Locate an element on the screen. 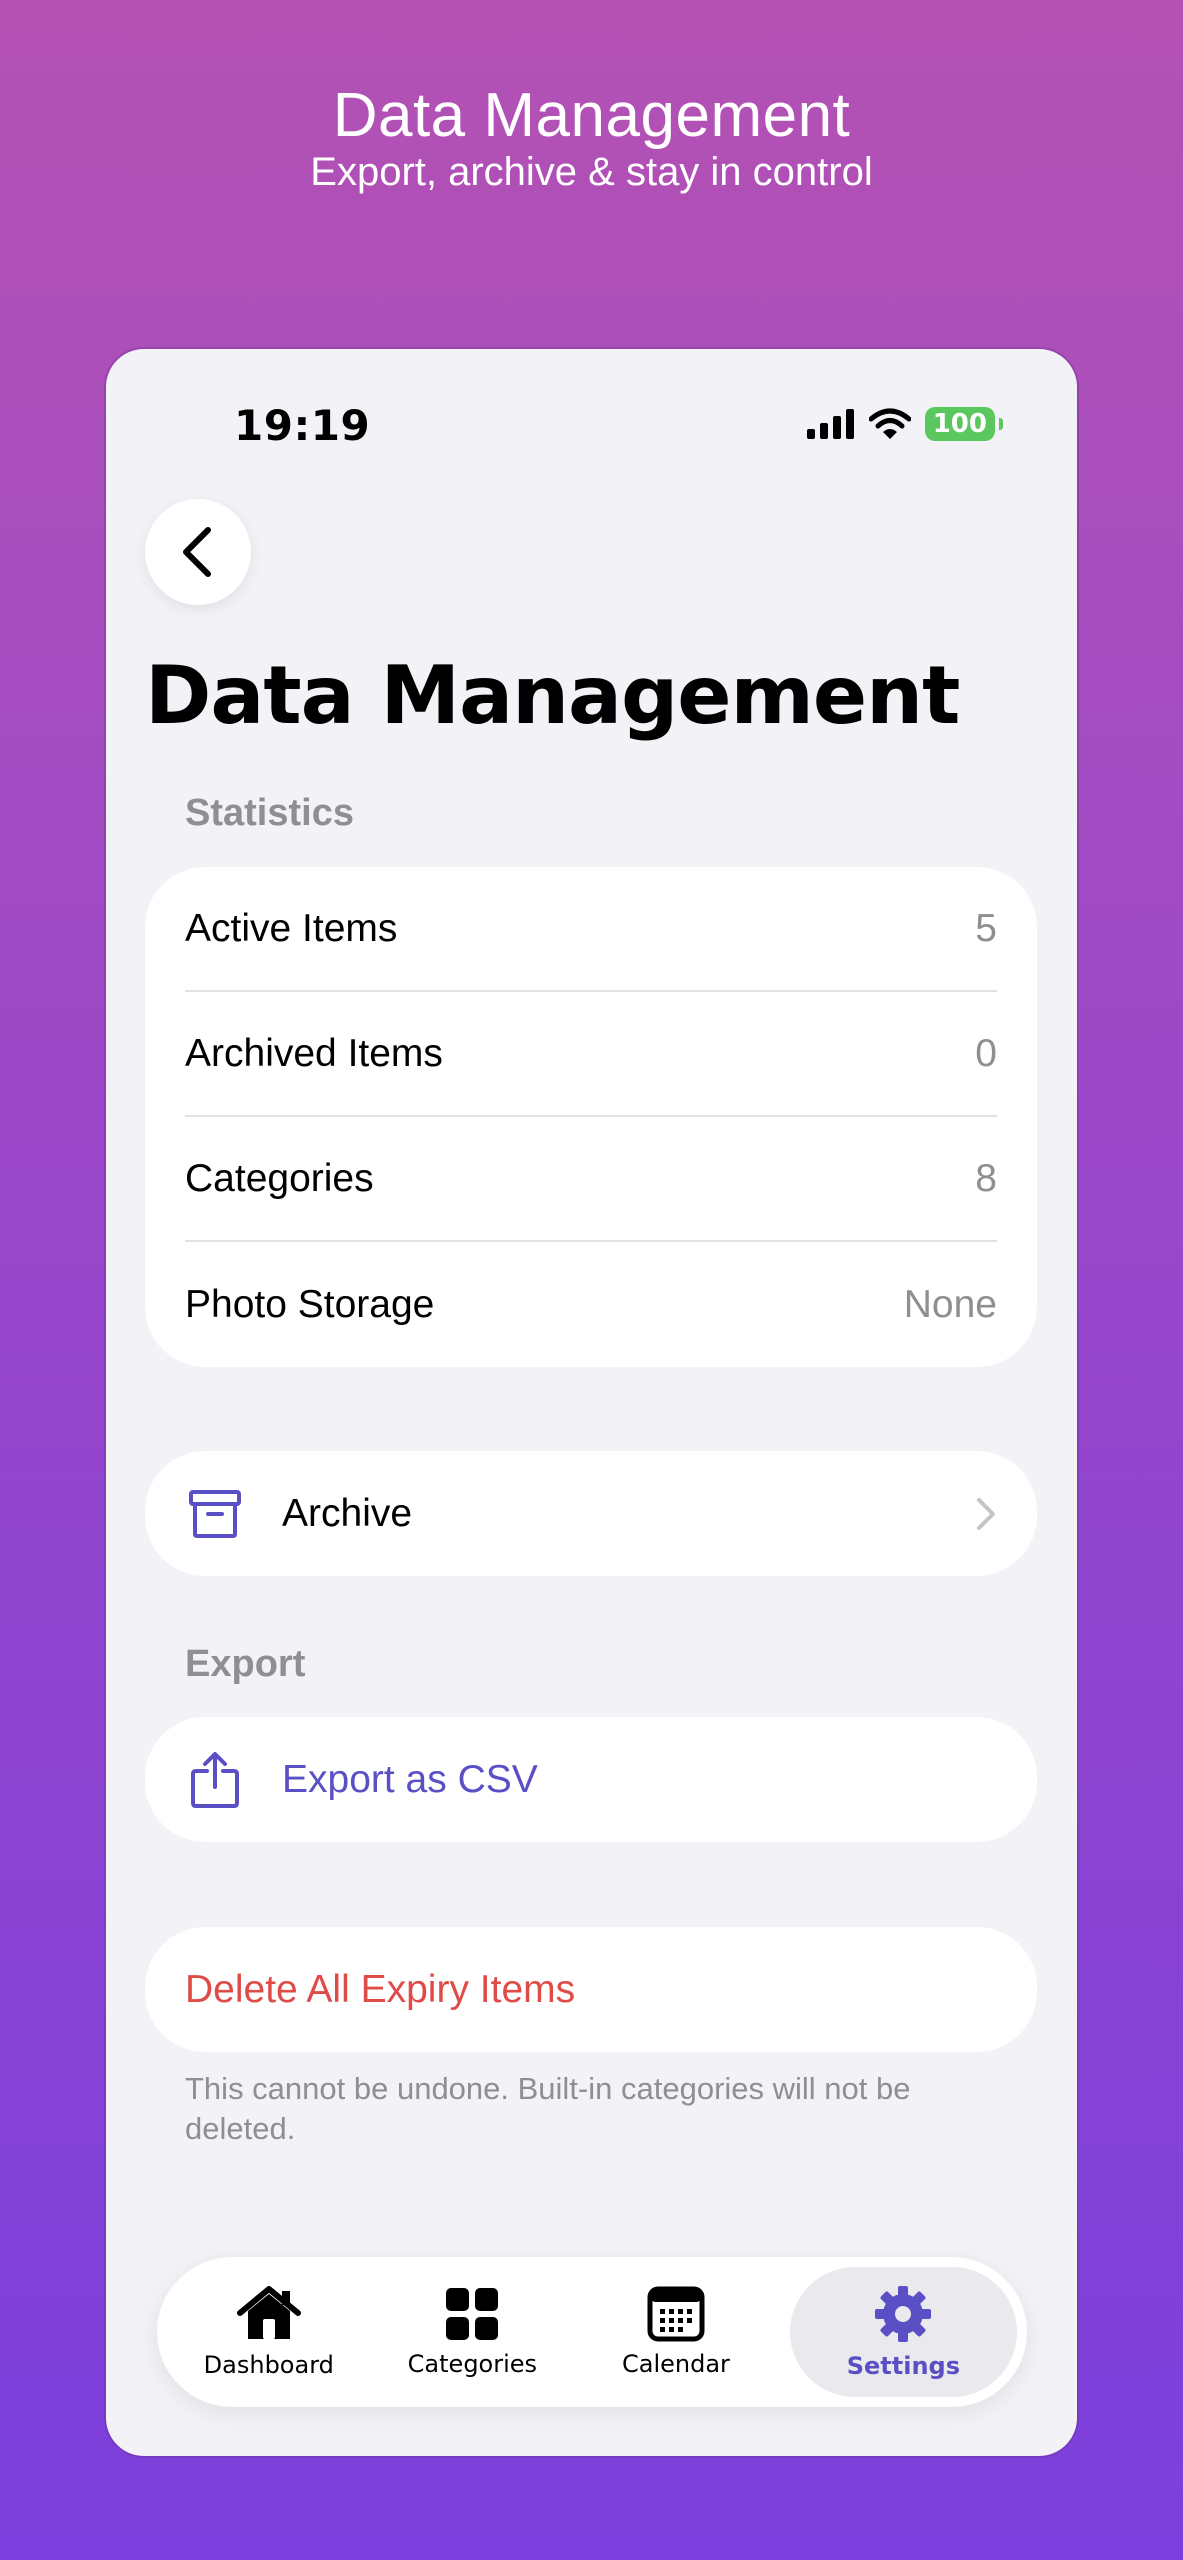  promo-subtitle: Export, archive & stay in control is located at coordinates (591, 172).